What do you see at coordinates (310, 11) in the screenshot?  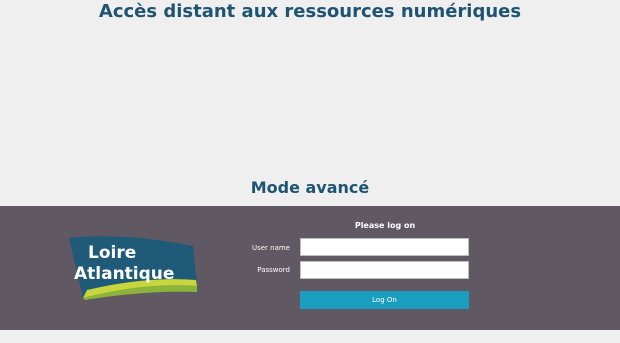 I see `page-title: Accès distant aux ressources numériques` at bounding box center [310, 11].